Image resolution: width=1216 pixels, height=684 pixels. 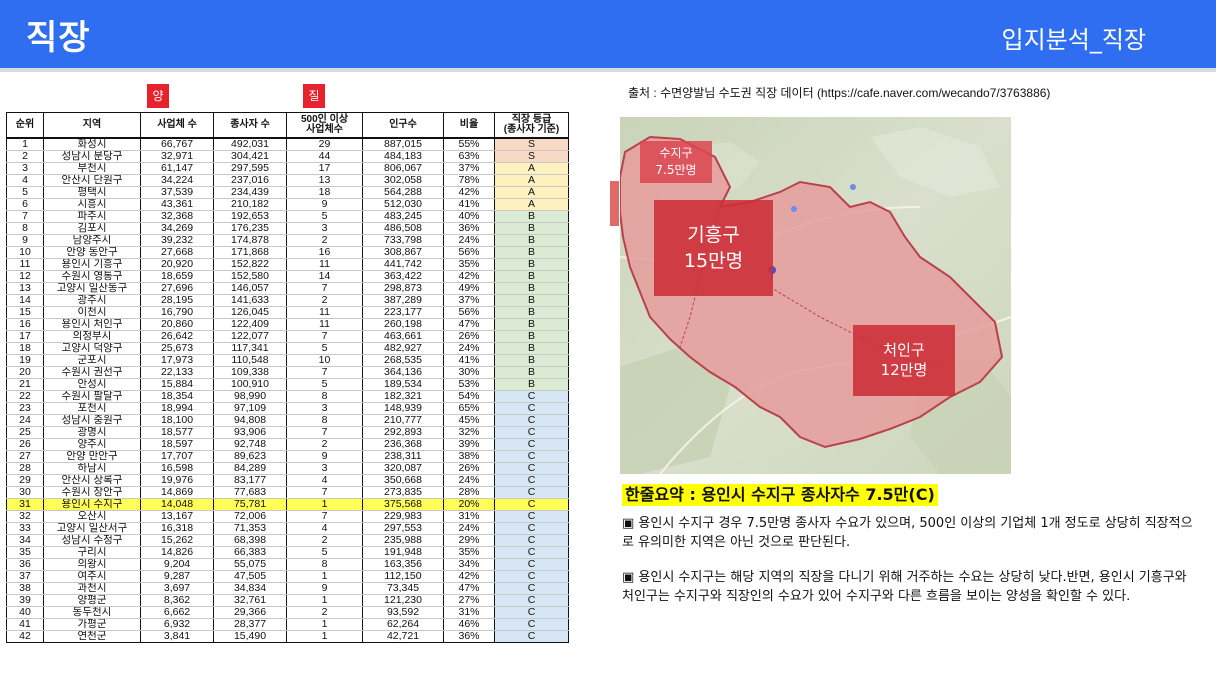 I want to click on workers-cell: 146,057, so click(x=250, y=288).